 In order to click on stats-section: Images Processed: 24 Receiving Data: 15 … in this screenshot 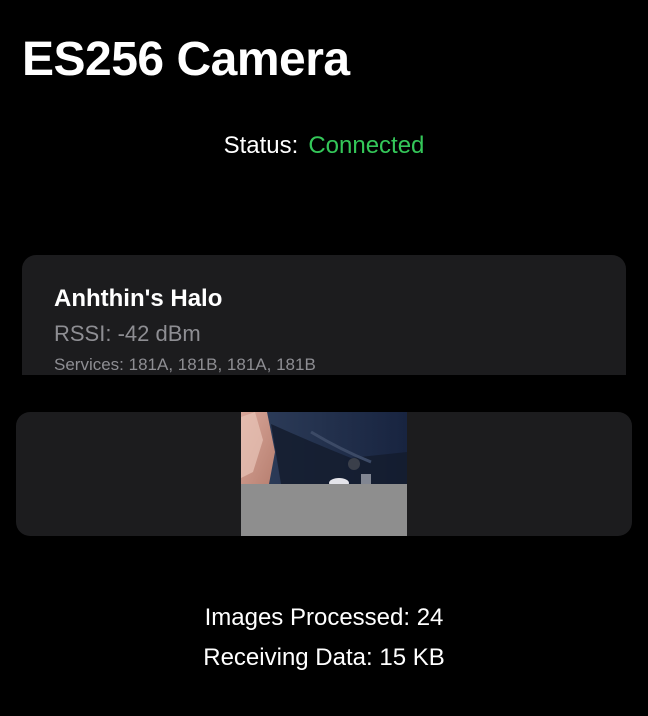, I will do `click(324, 638)`.